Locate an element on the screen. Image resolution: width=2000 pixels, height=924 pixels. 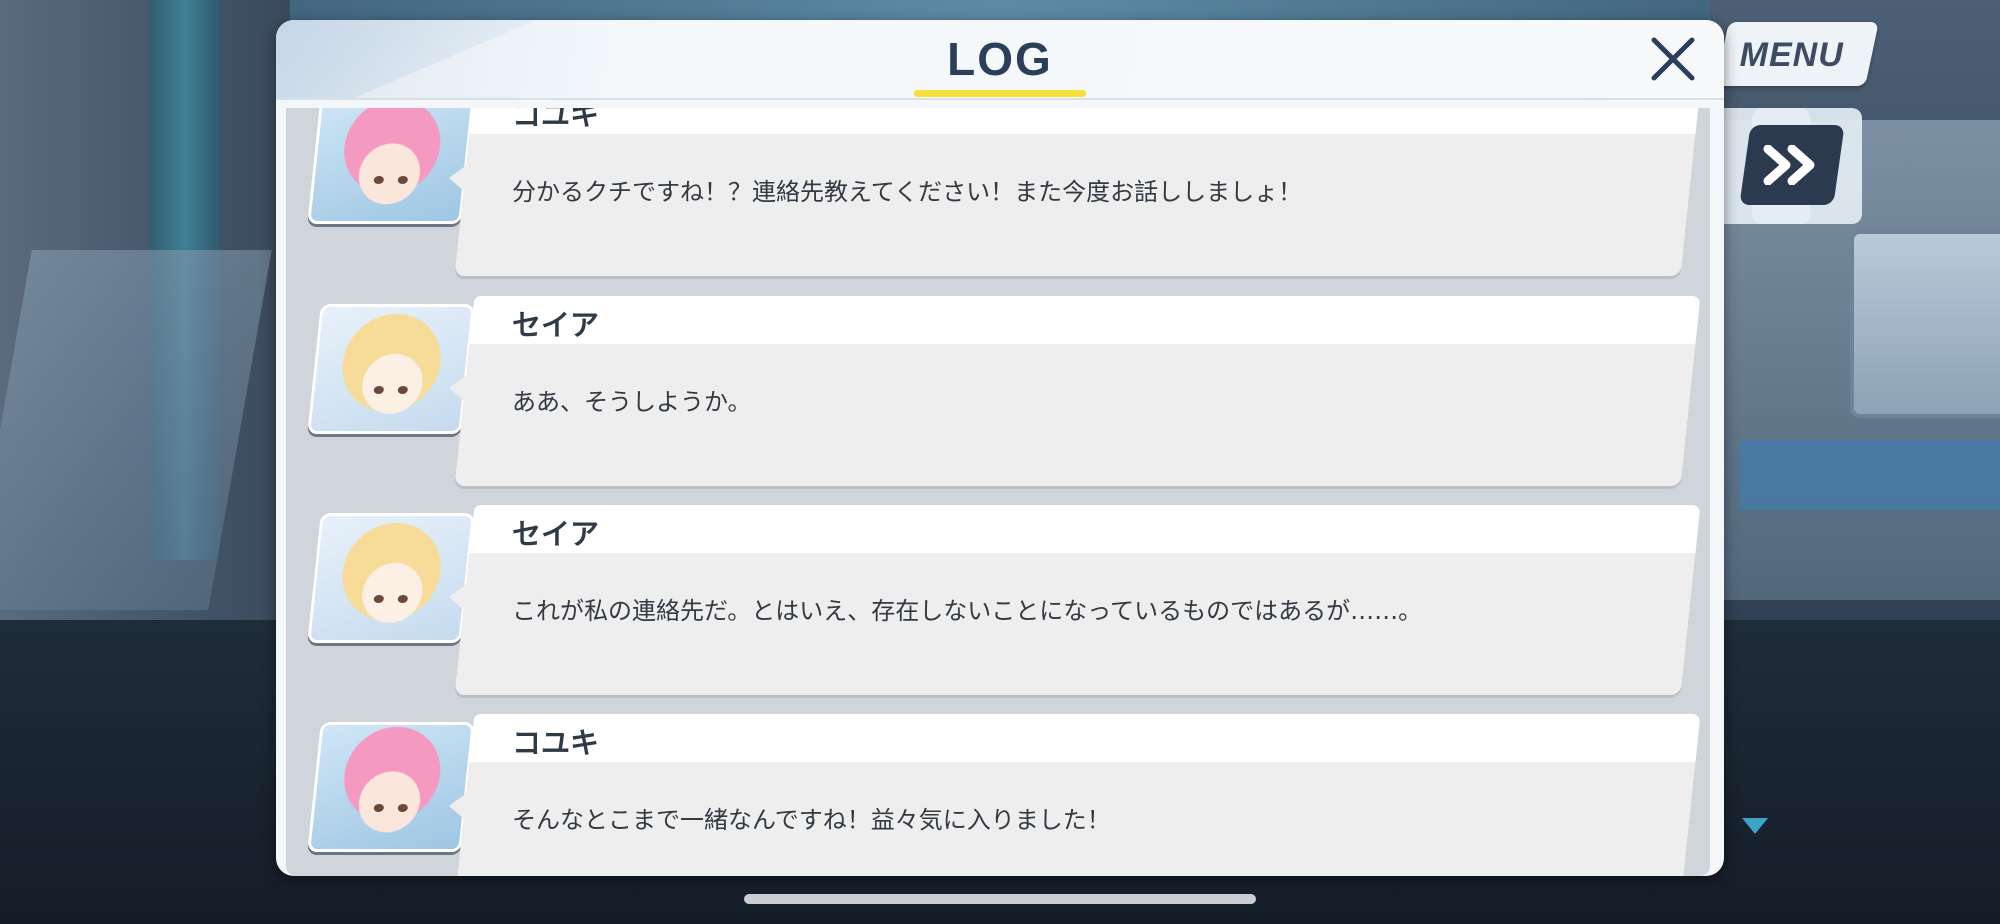
double-chevron-right-icon is located at coordinates (1789, 165).